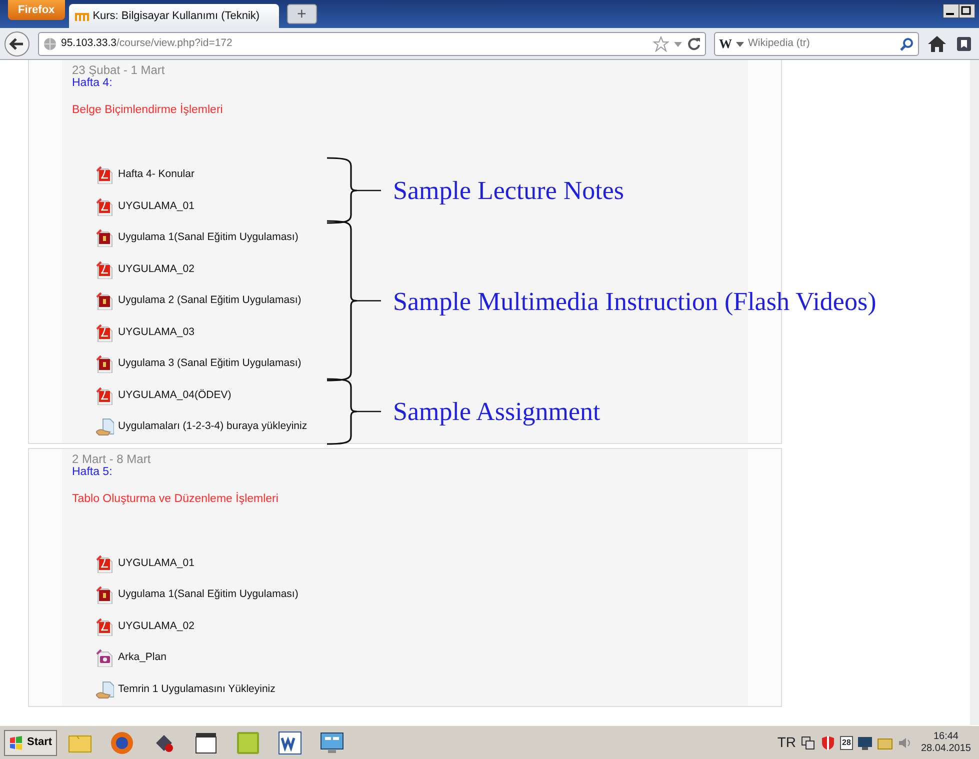 The width and height of the screenshot is (979, 759). Describe the element at coordinates (740, 44) in the screenshot. I see `dropdown-arrow-icon` at that location.